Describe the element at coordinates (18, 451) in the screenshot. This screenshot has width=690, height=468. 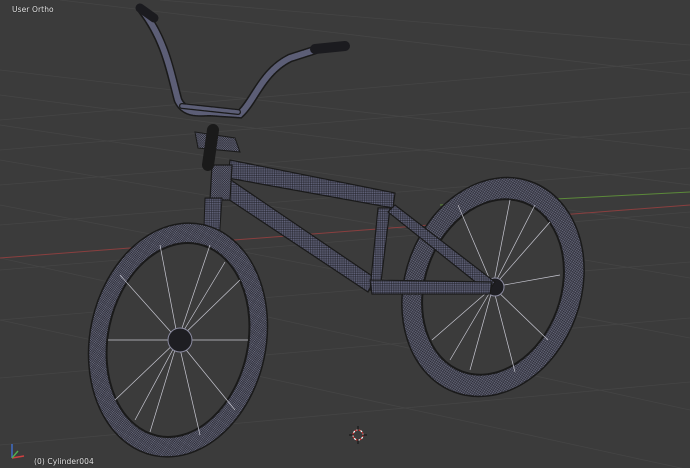
I see `axis-gizmo-icon` at that location.